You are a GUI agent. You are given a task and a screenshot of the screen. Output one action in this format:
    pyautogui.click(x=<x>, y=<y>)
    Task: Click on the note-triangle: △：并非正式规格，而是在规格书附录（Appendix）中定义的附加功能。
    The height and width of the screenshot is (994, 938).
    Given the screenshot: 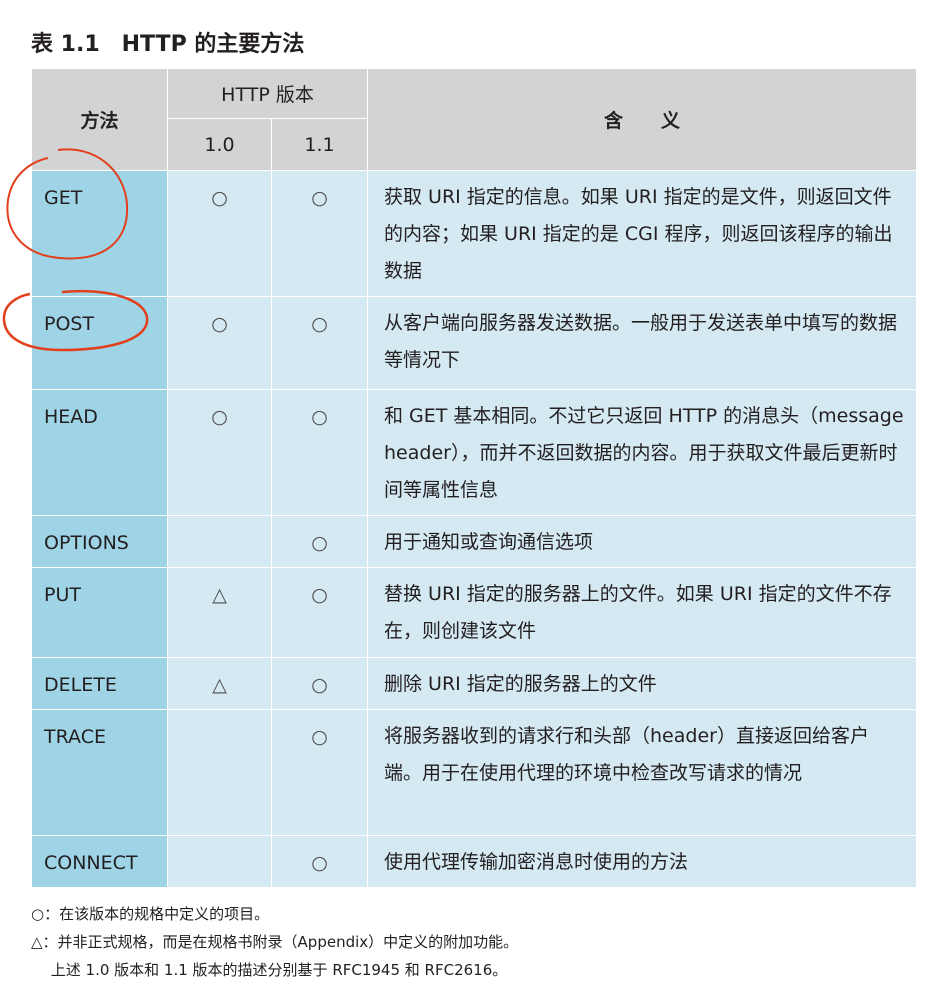 What is the action you would take?
    pyautogui.click(x=275, y=942)
    